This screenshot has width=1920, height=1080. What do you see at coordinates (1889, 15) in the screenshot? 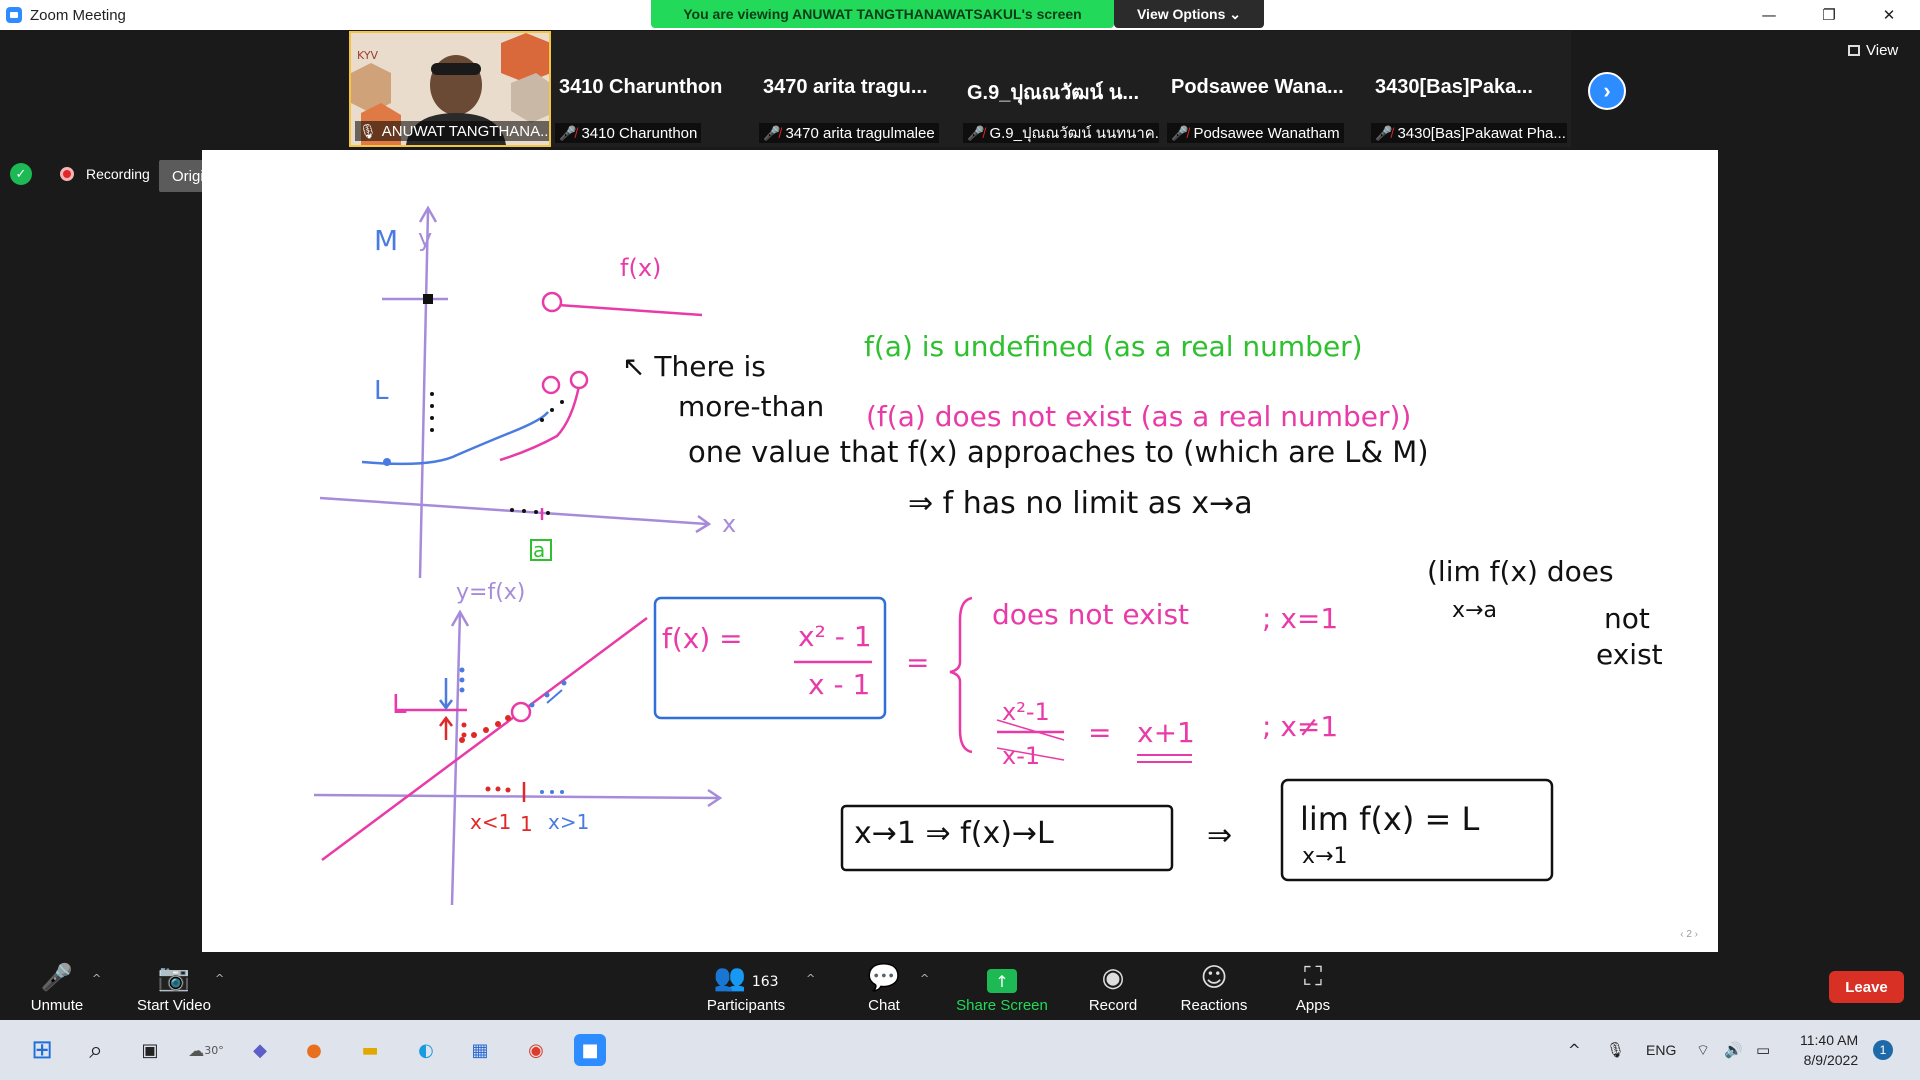
I see `close-icon: ✕` at bounding box center [1889, 15].